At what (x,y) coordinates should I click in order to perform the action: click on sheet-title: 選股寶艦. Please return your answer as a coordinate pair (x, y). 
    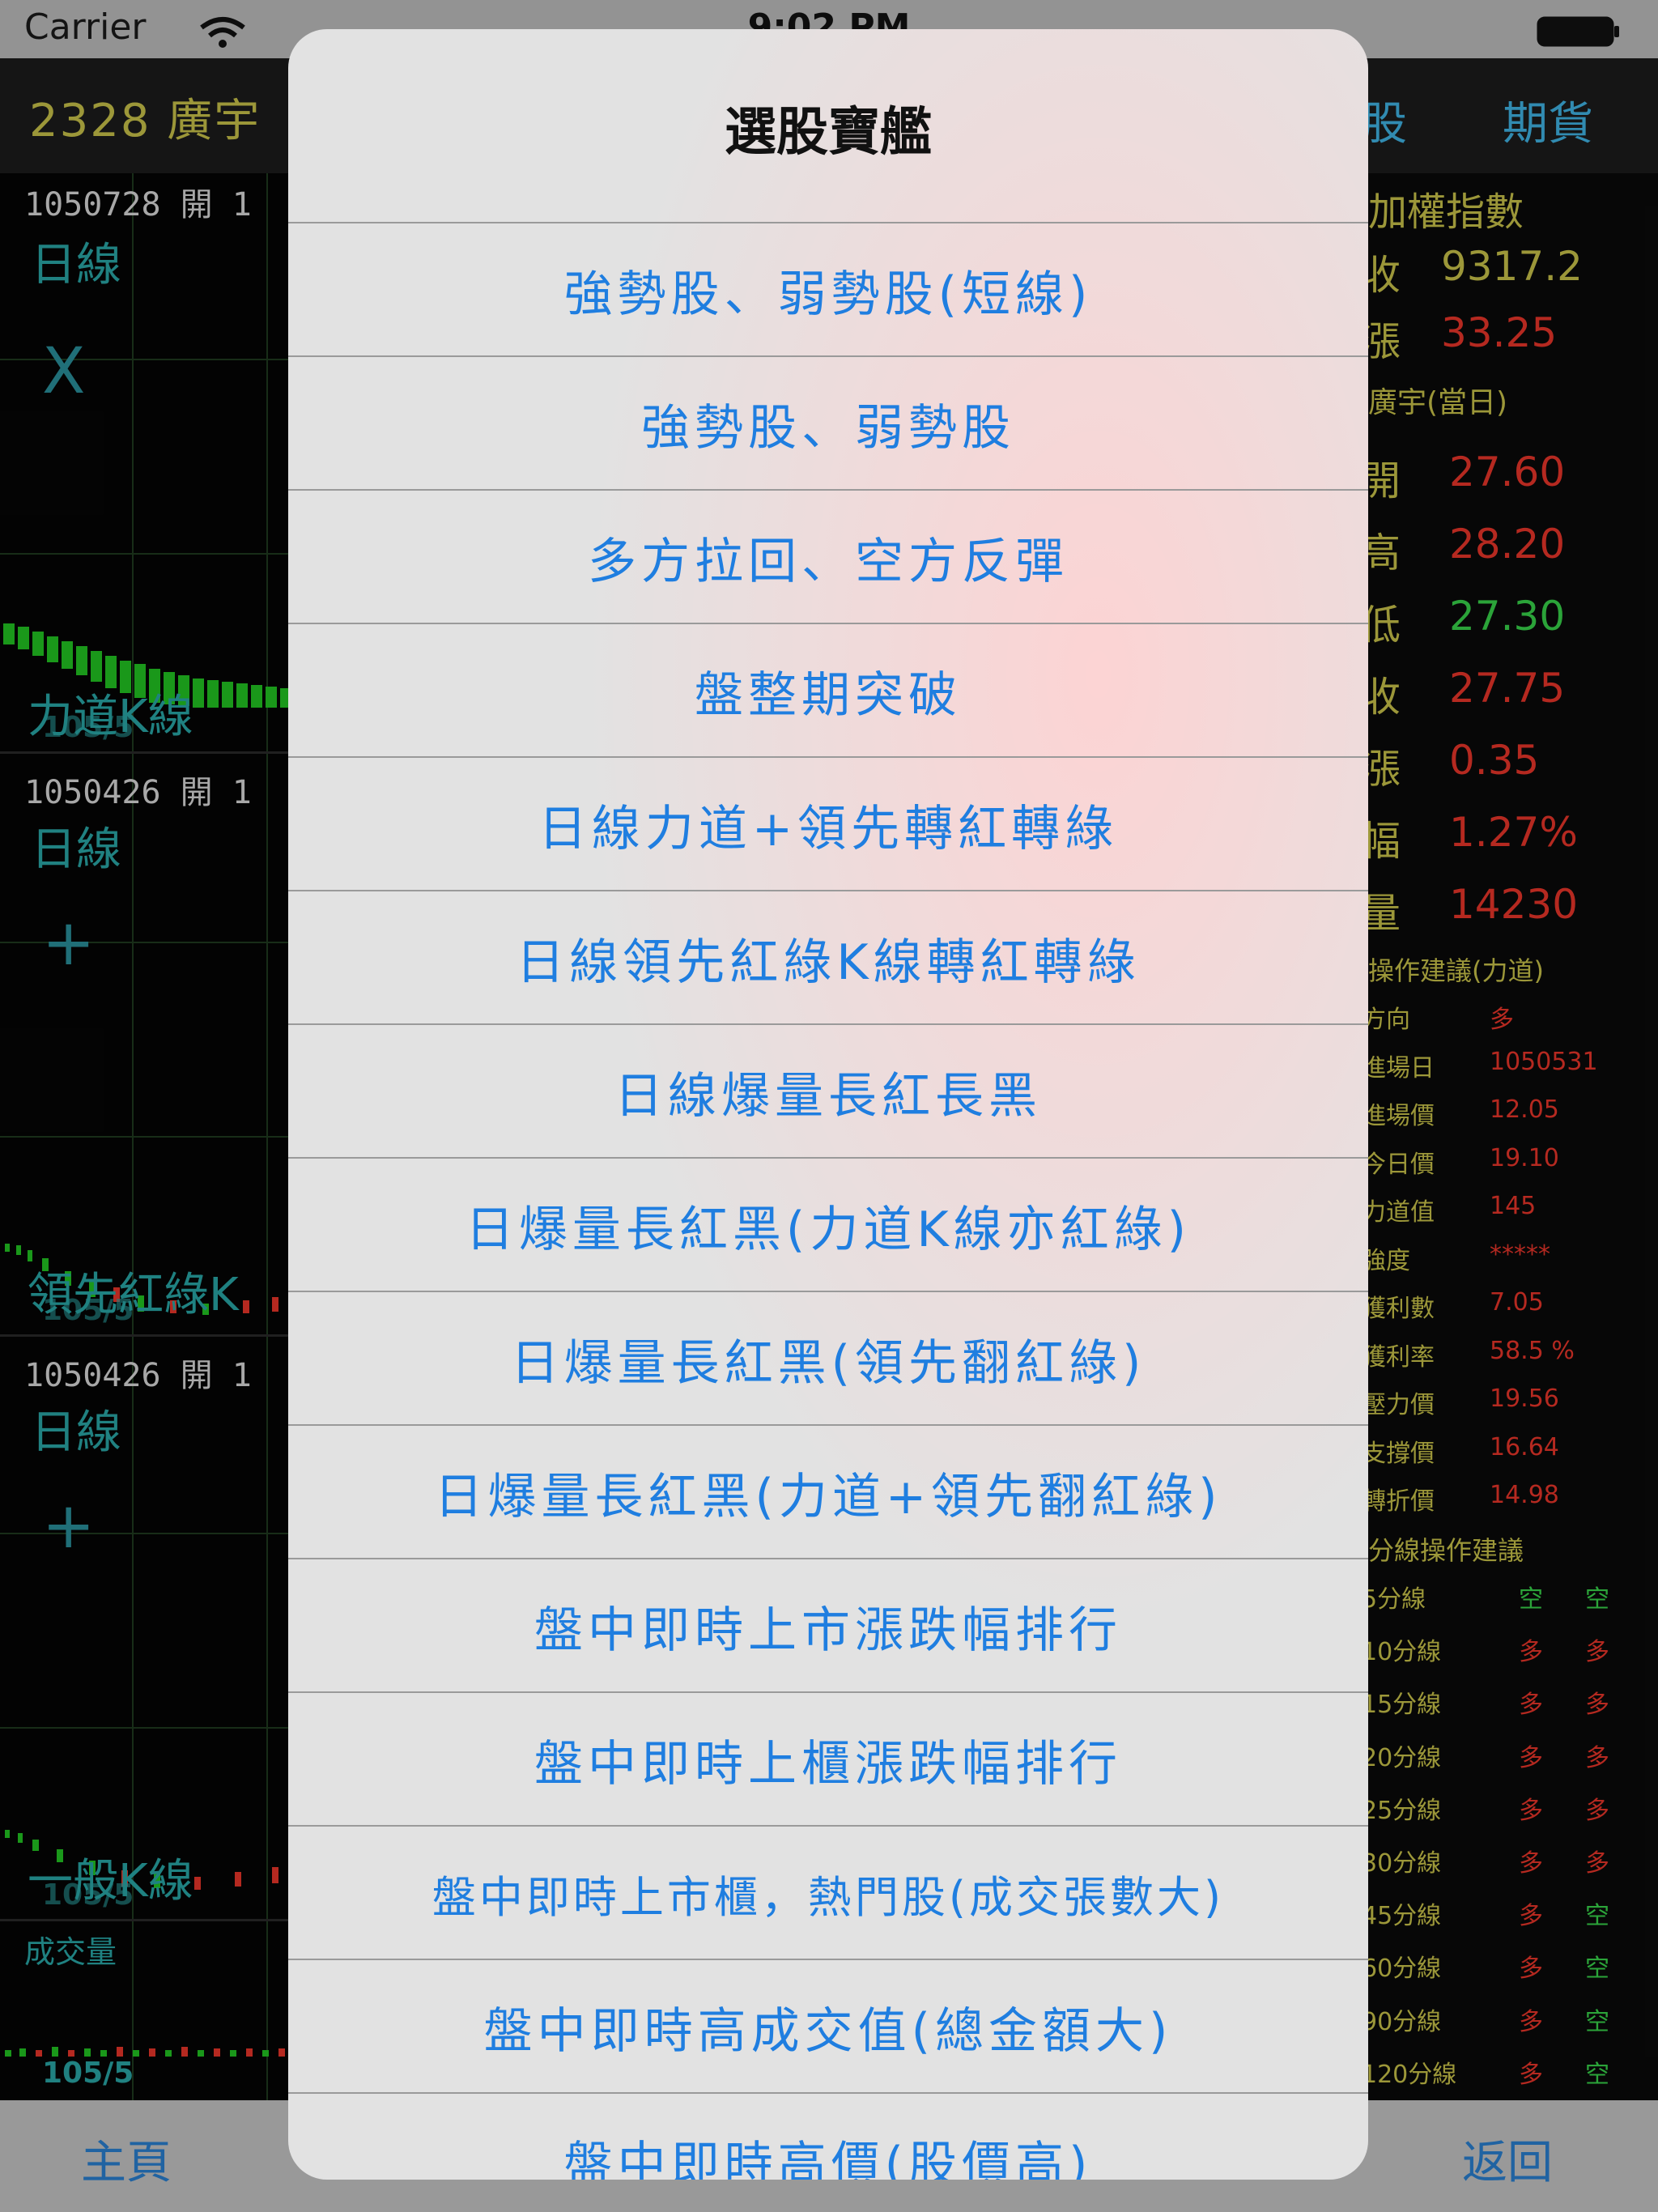
    Looking at the image, I should click on (828, 133).